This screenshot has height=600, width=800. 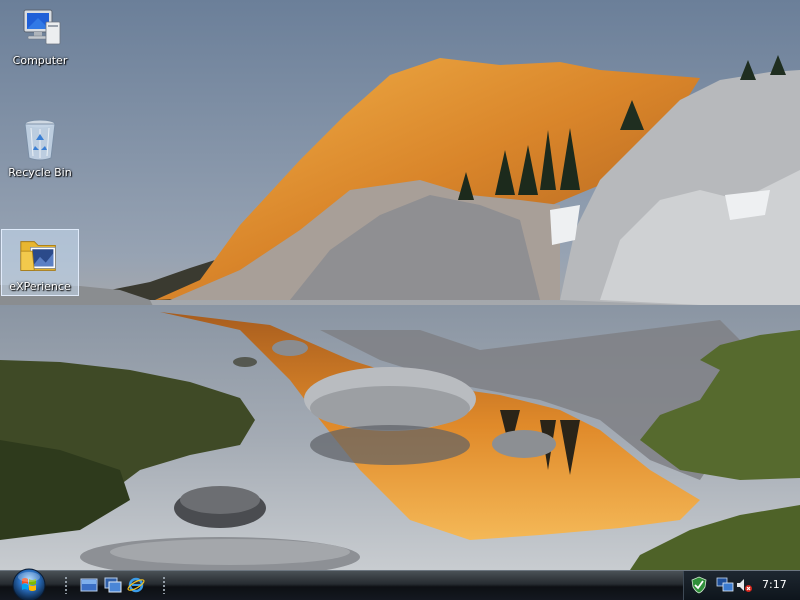 I want to click on switch-windows-icon, so click(x=113, y=585).